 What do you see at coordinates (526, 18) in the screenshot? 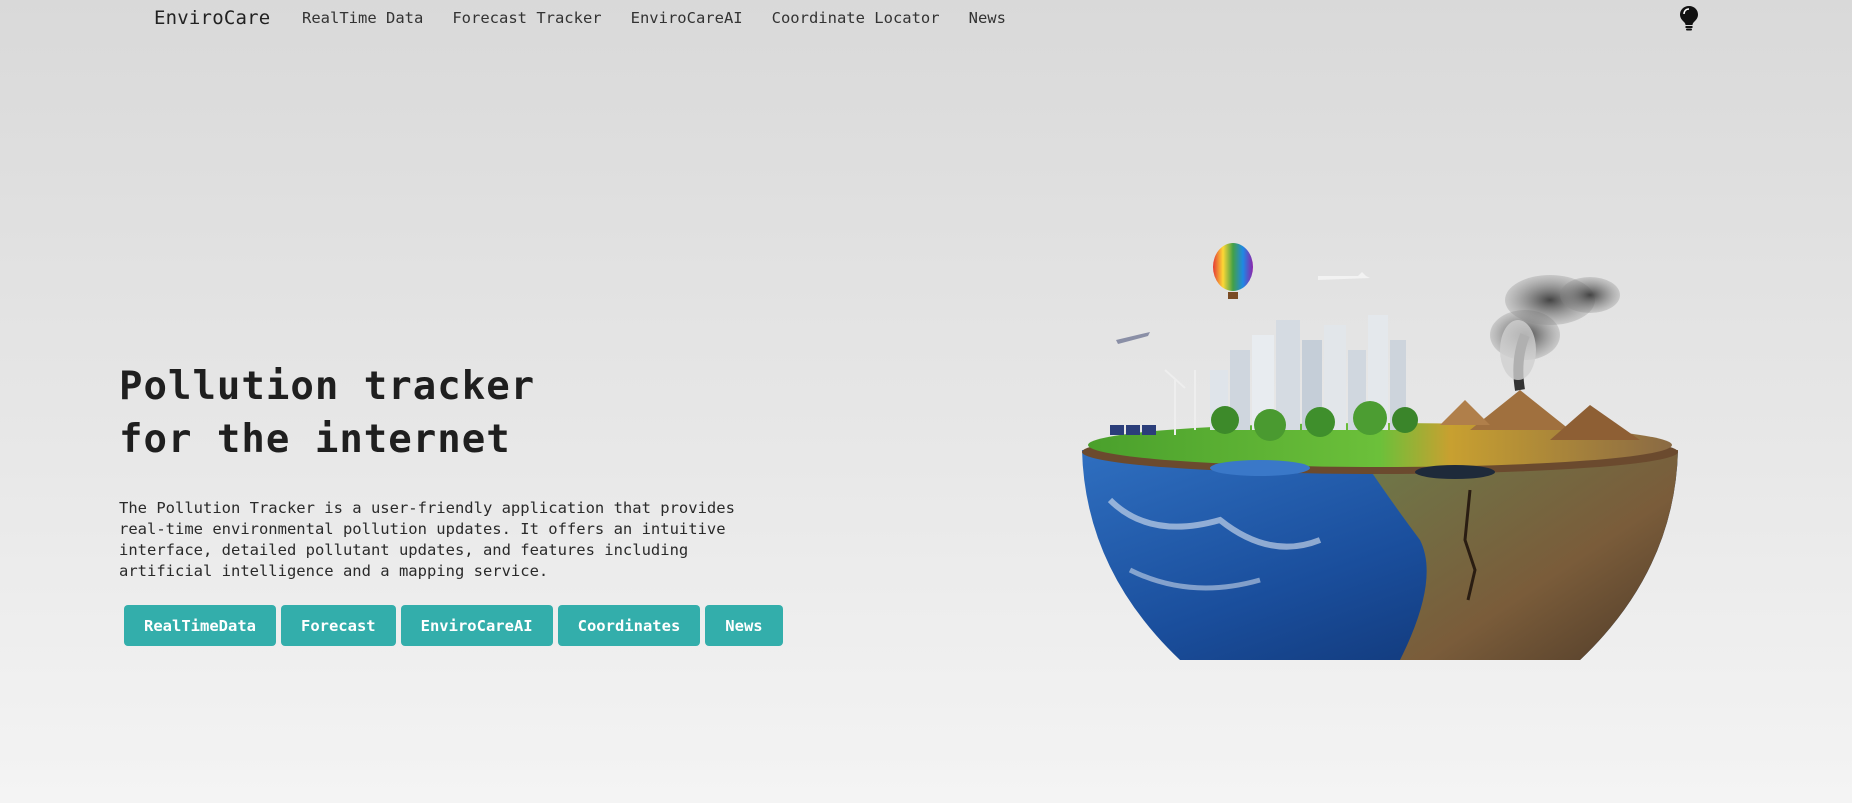
I see `nav-link-forecast-tracker: Forecast Tracker` at bounding box center [526, 18].